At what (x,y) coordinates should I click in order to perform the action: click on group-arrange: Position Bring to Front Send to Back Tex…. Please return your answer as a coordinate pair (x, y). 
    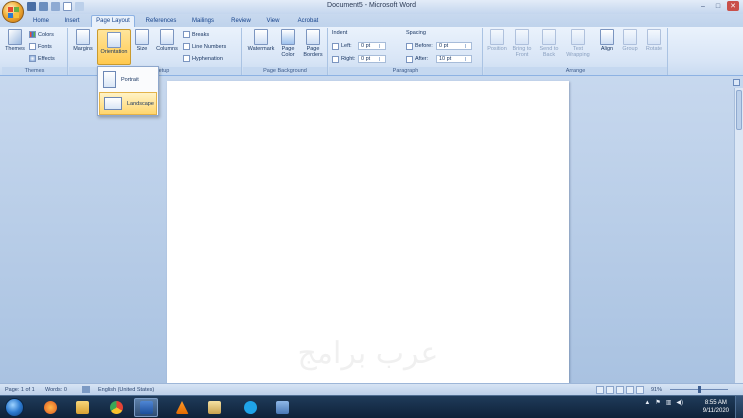
    Looking at the image, I should click on (576, 51).